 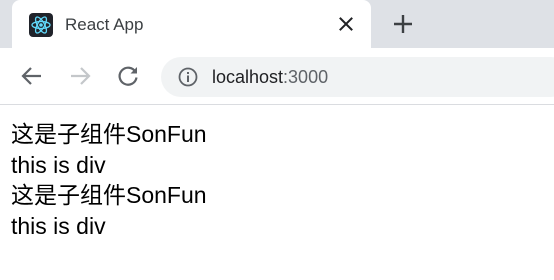 I want to click on back-arrow-icon, so click(x=32, y=76).